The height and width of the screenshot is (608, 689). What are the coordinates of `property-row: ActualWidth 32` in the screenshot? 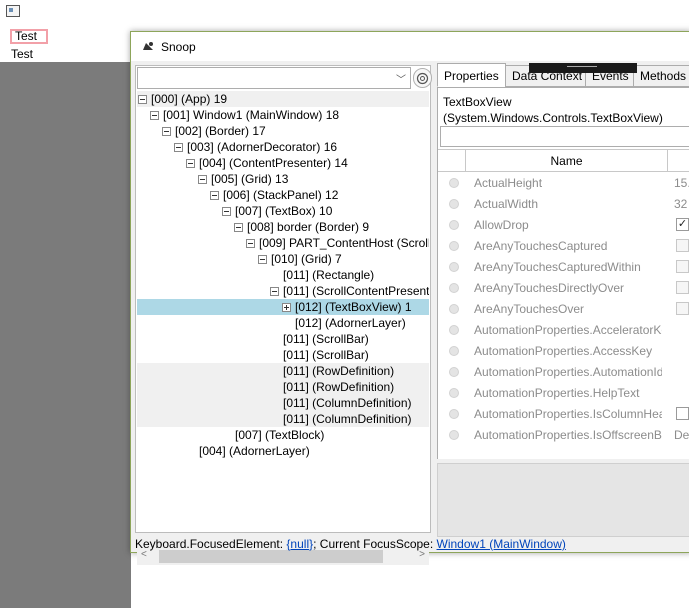 It's located at (563, 204).